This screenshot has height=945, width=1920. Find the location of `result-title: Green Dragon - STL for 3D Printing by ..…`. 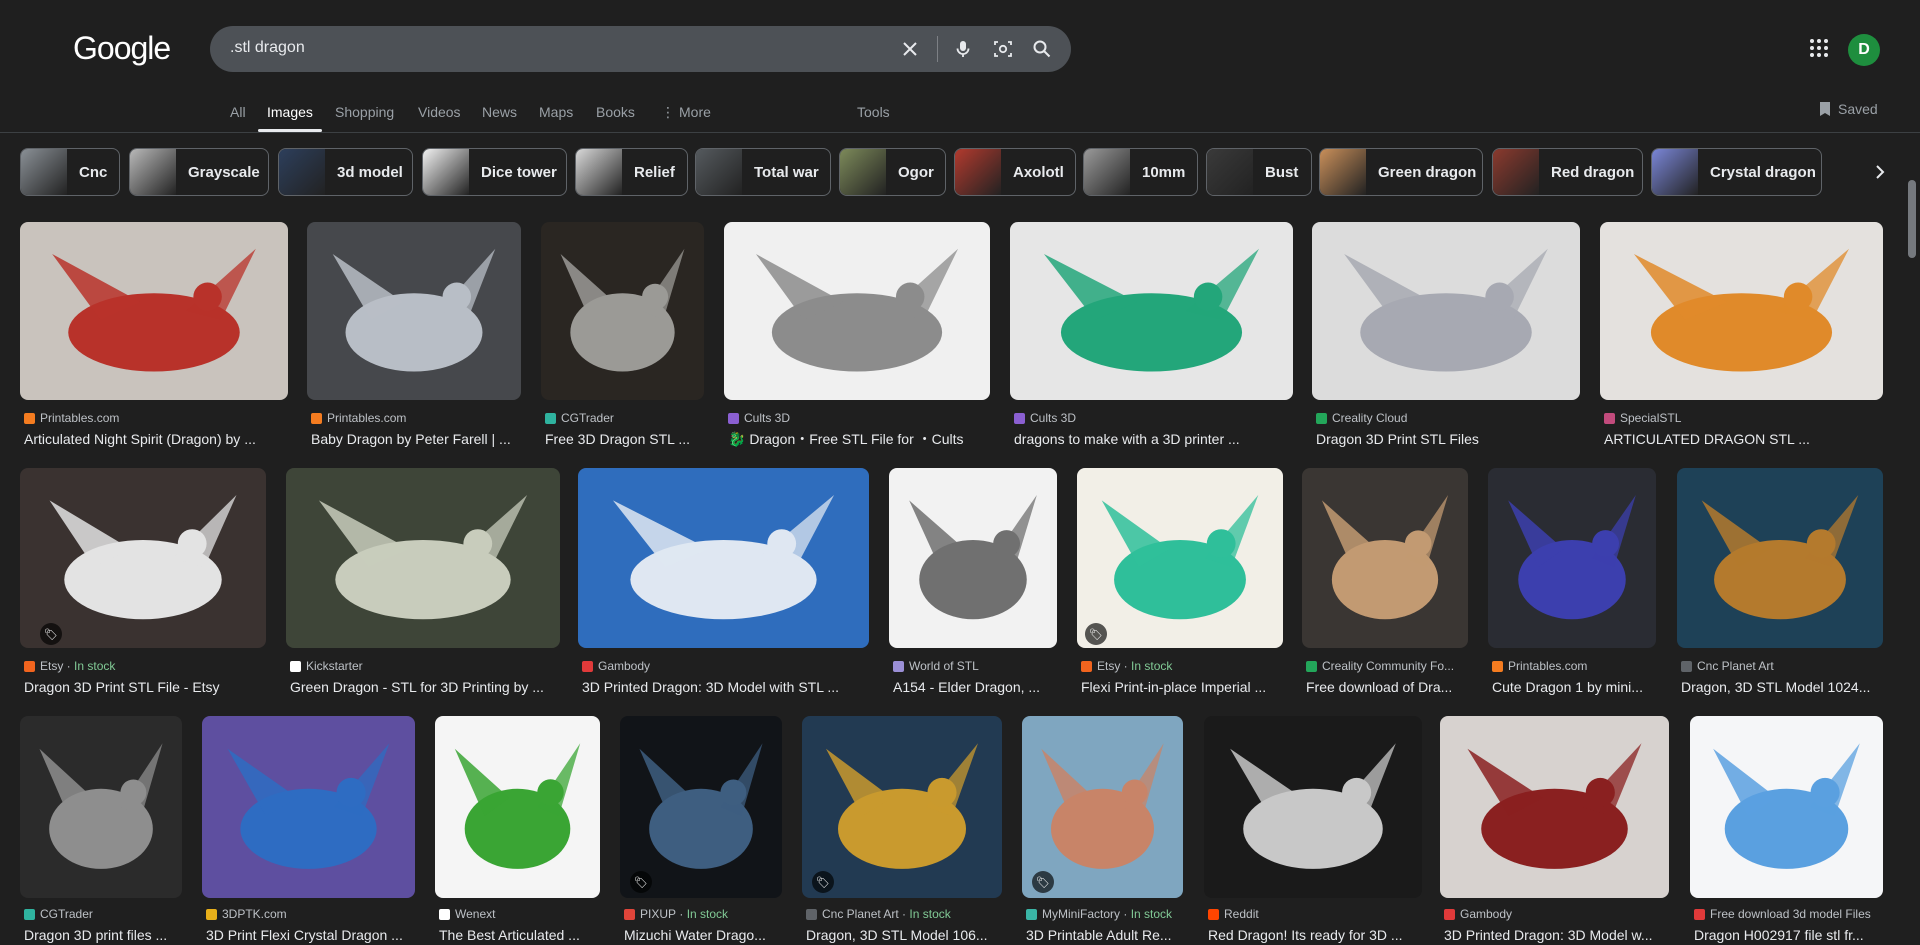

result-title: Green Dragon - STL for 3D Printing by ..… is located at coordinates (425, 687).